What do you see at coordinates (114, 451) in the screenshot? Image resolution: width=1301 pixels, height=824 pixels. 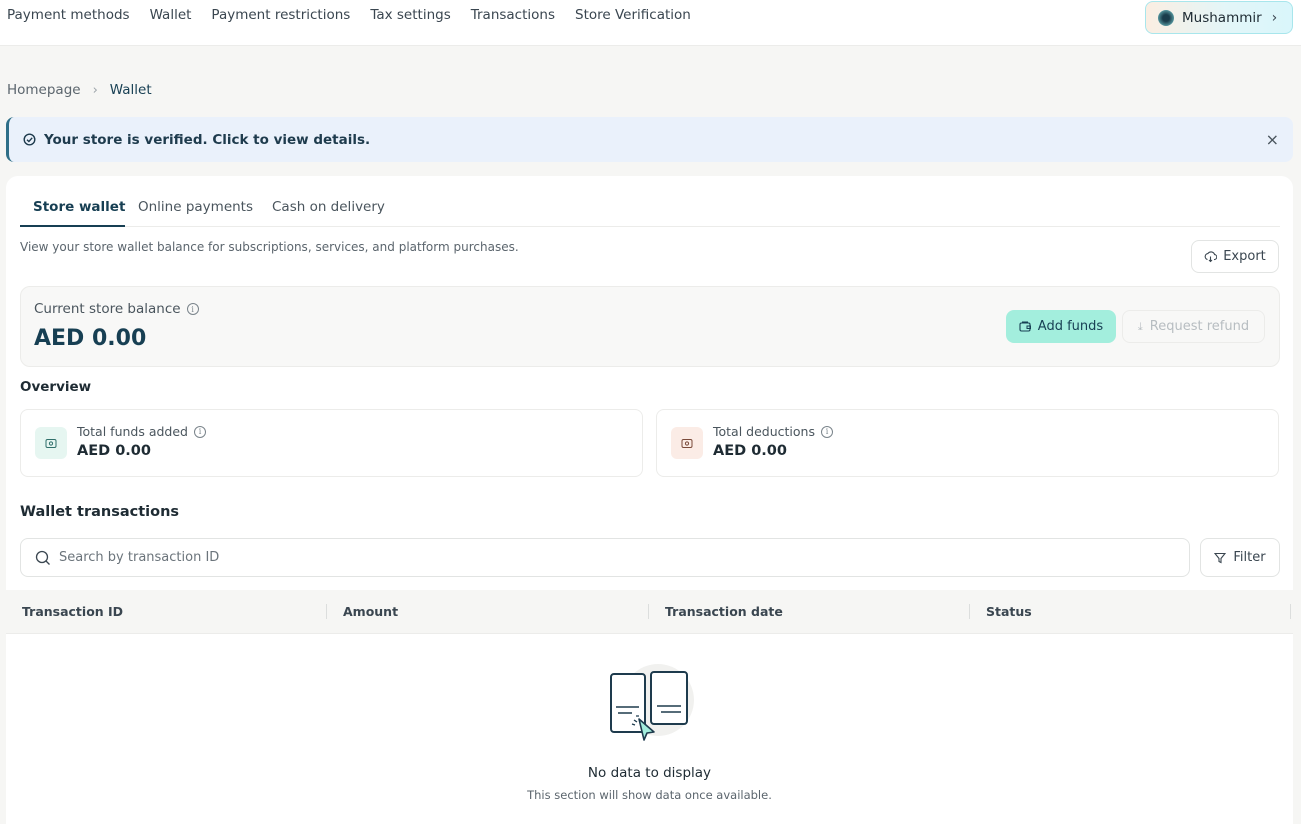 I see `total-funds-value: AED 0.00` at bounding box center [114, 451].